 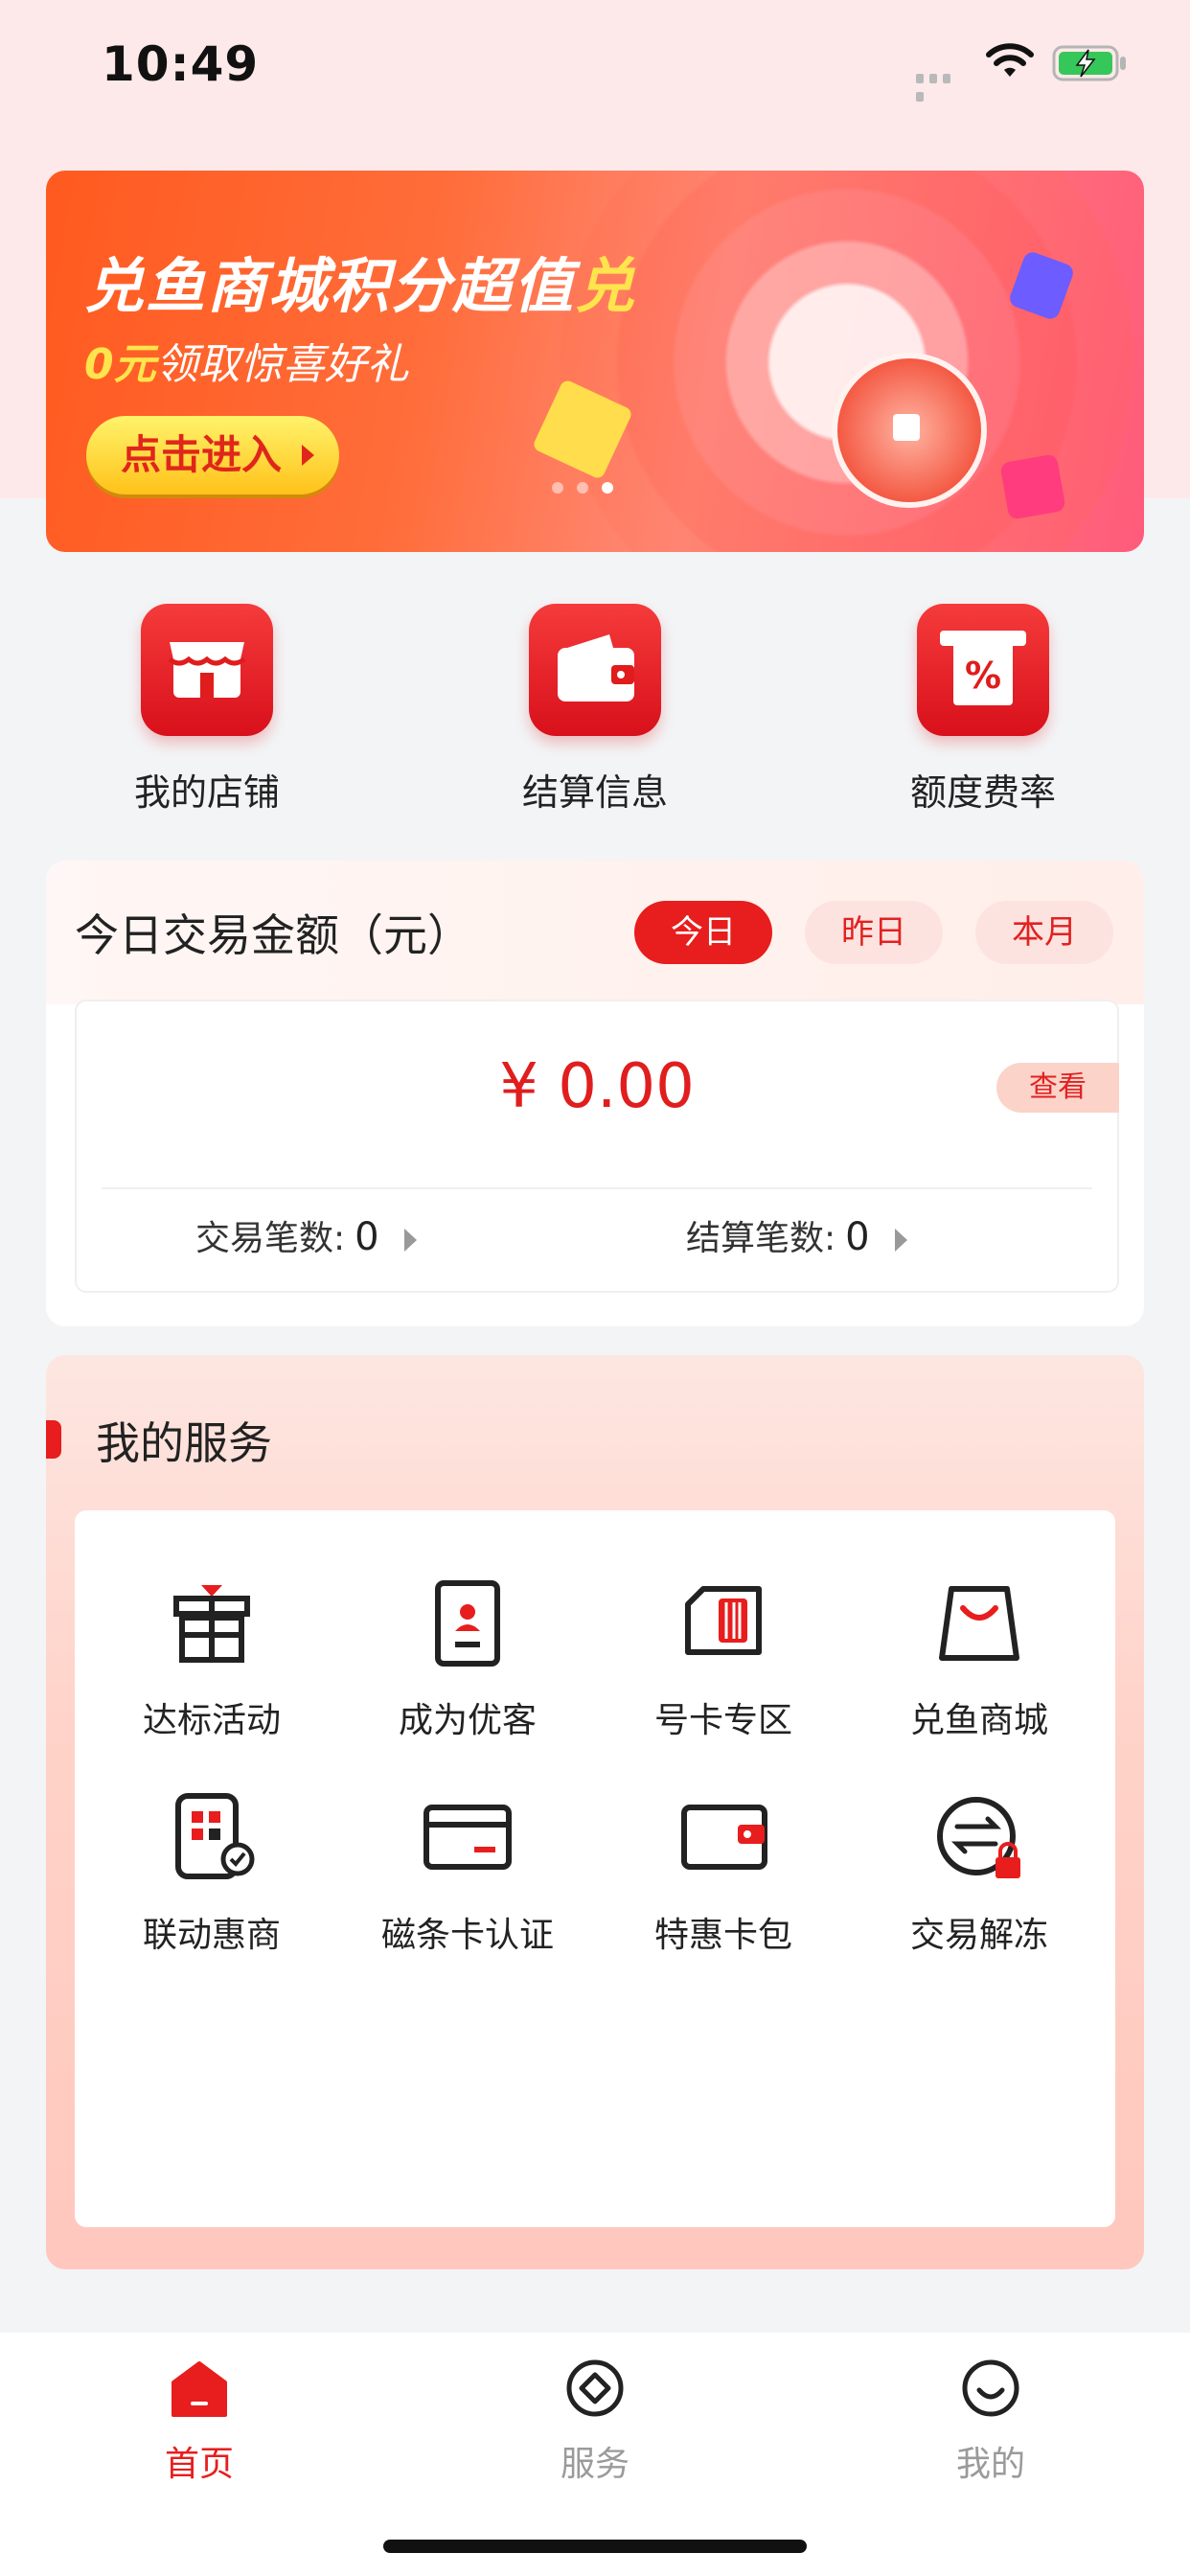 I want to click on service-item: 号卡专区, so click(x=724, y=1656).